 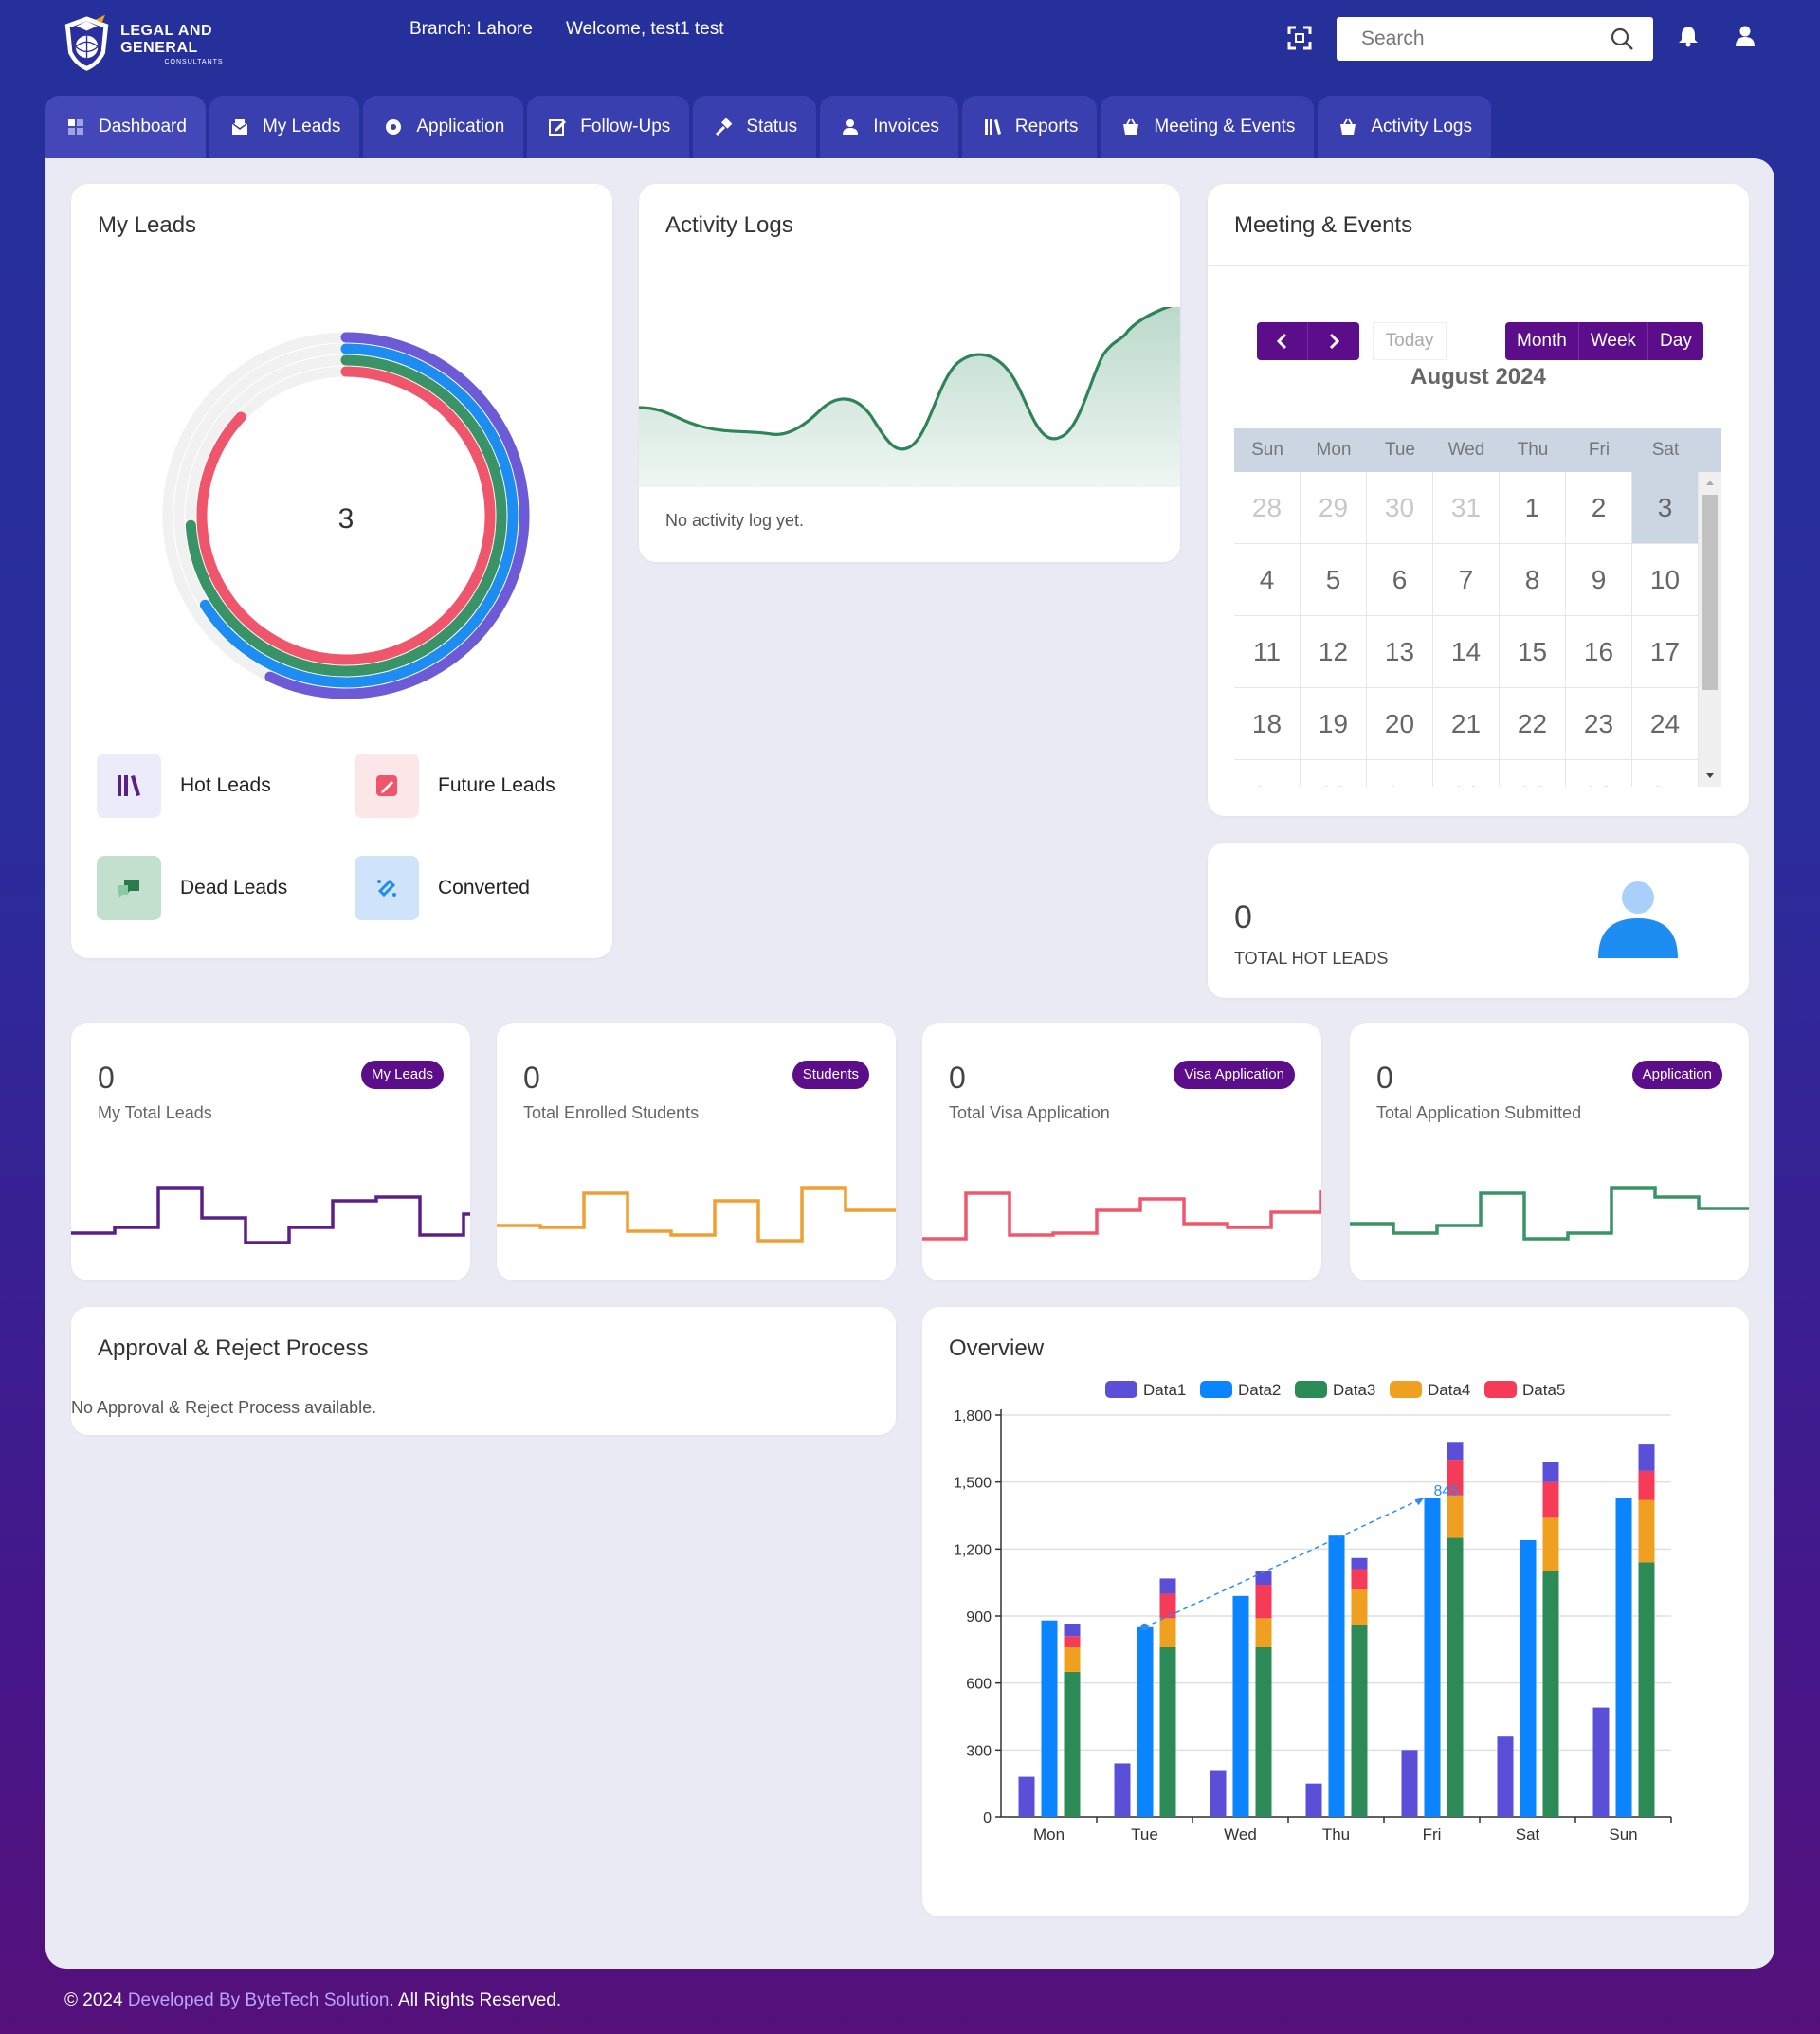 I want to click on footer-link: Developed By ByteTech Solution, so click(x=259, y=2000).